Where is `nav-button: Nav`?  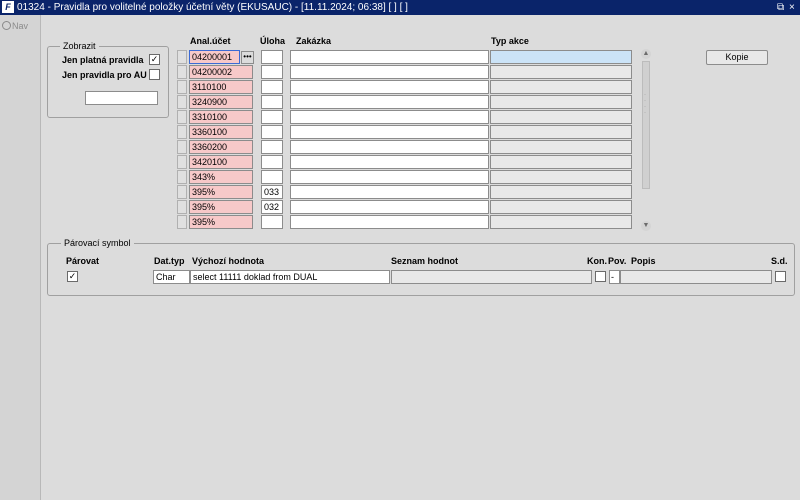 nav-button: Nav is located at coordinates (15, 26).